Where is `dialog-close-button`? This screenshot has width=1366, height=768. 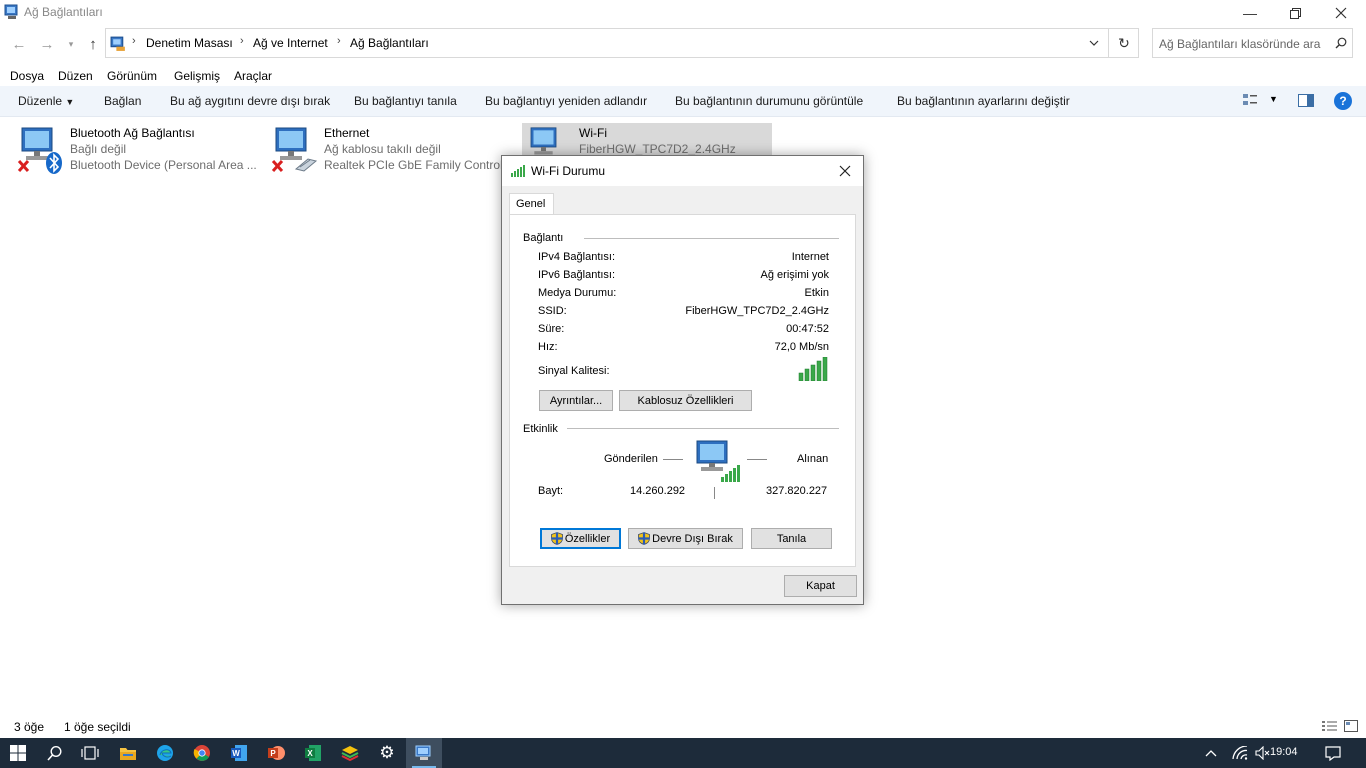 dialog-close-button is located at coordinates (845, 171).